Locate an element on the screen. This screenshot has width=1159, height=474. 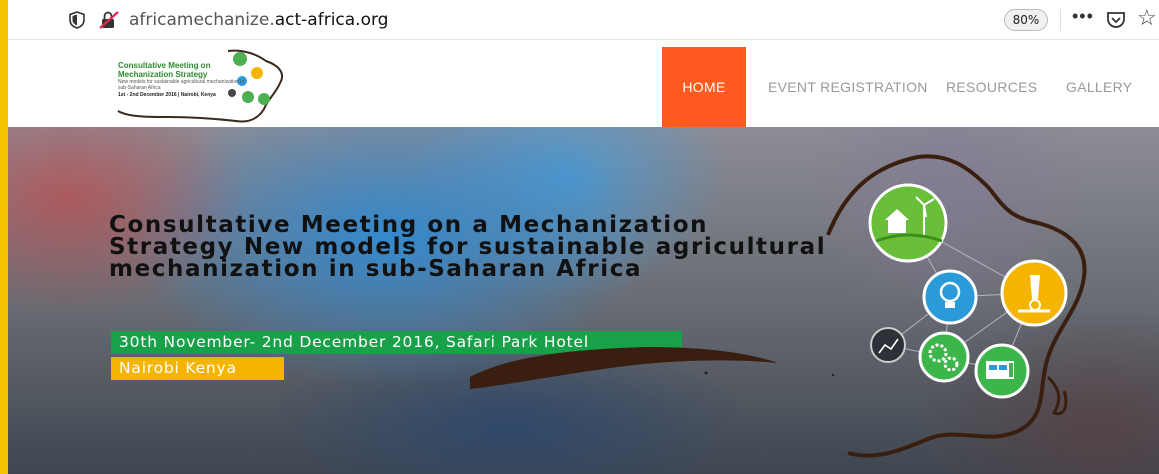
zoom-indicator: 80% is located at coordinates (1026, 20).